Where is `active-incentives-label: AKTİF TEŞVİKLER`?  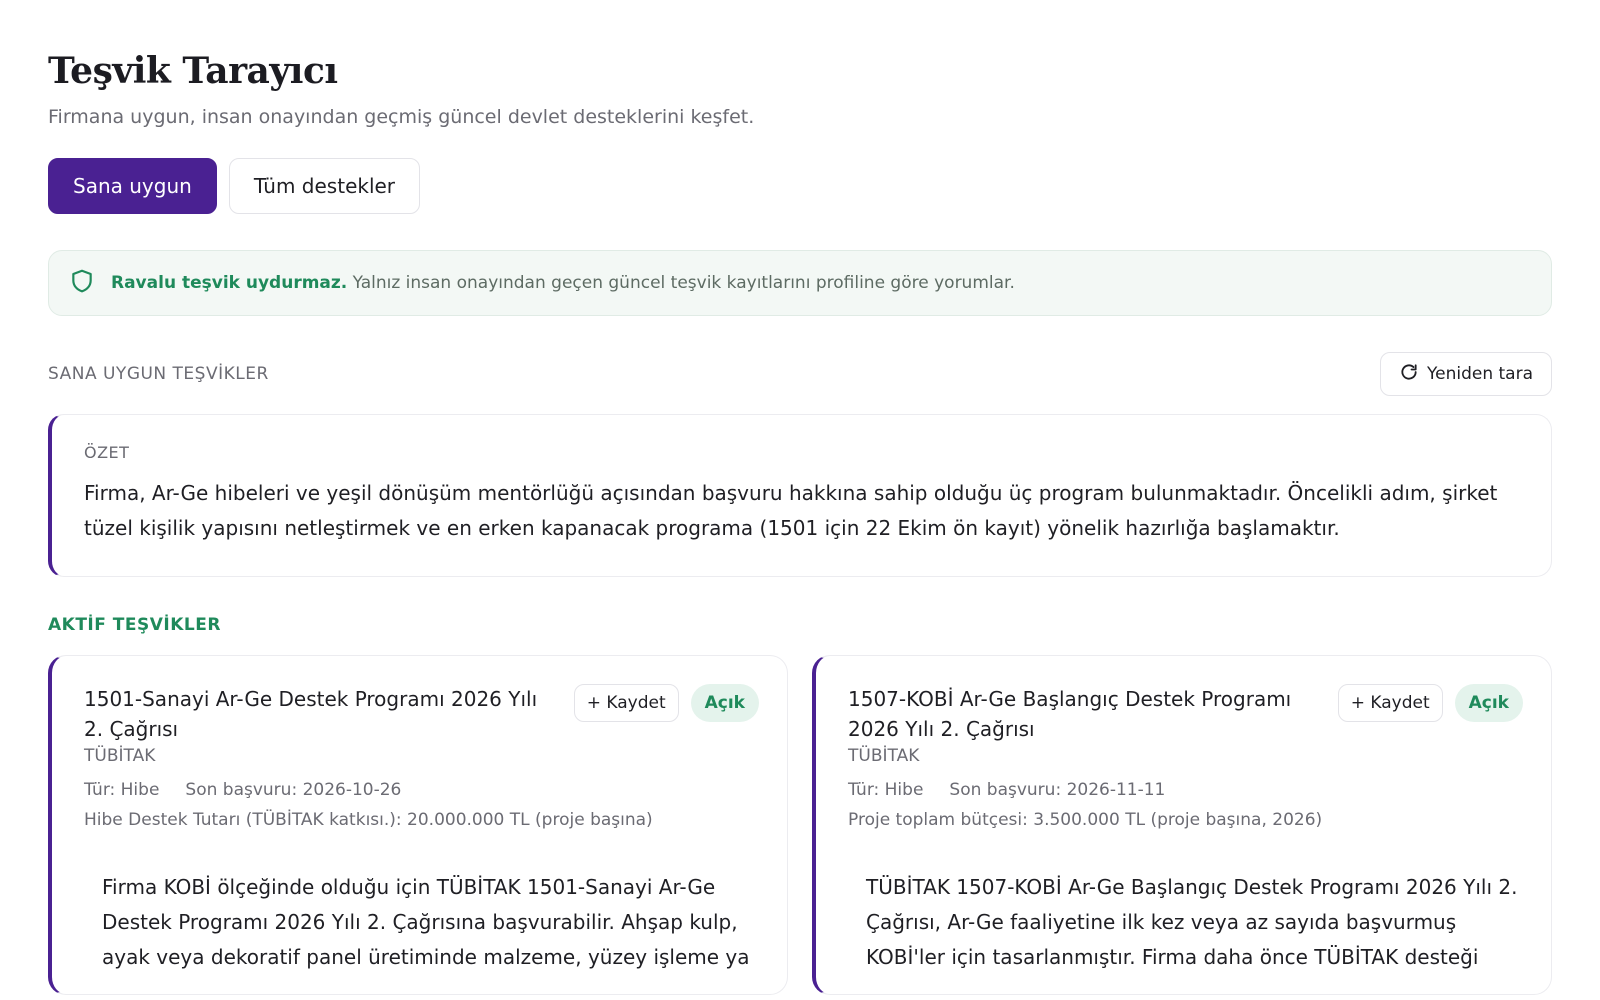
active-incentives-label: AKTİF TEŞVİKLER is located at coordinates (134, 625).